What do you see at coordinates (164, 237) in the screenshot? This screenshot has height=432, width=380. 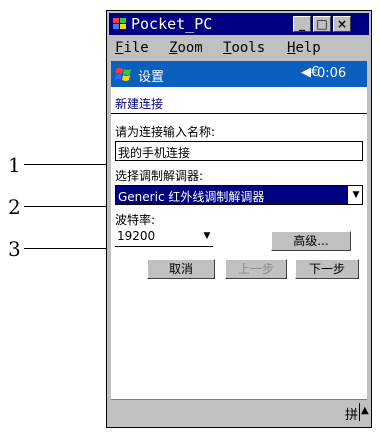 I see `baud-rate-select: 19200 ▼` at bounding box center [164, 237].